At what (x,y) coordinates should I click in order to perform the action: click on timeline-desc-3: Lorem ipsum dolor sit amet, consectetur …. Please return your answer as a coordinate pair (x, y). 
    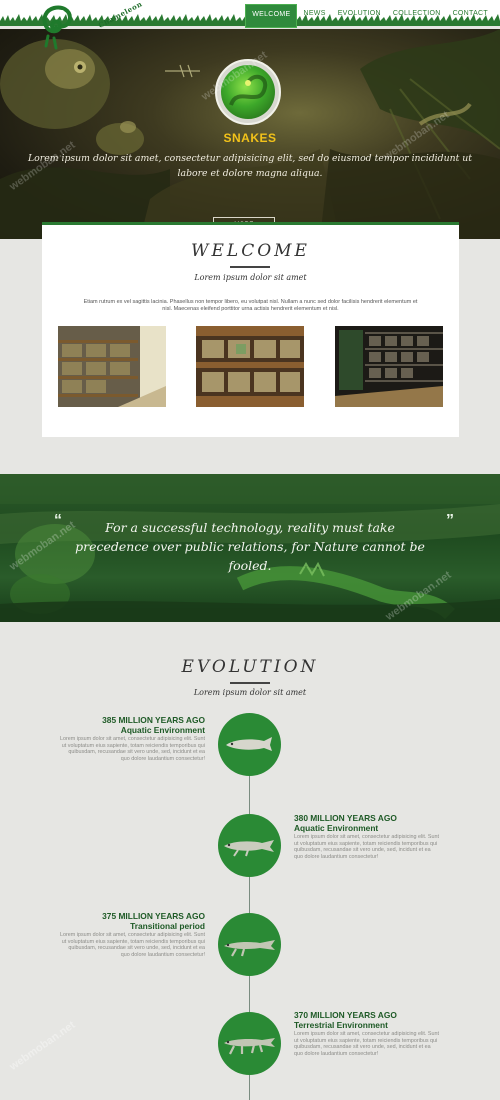
    Looking at the image, I should click on (133, 945).